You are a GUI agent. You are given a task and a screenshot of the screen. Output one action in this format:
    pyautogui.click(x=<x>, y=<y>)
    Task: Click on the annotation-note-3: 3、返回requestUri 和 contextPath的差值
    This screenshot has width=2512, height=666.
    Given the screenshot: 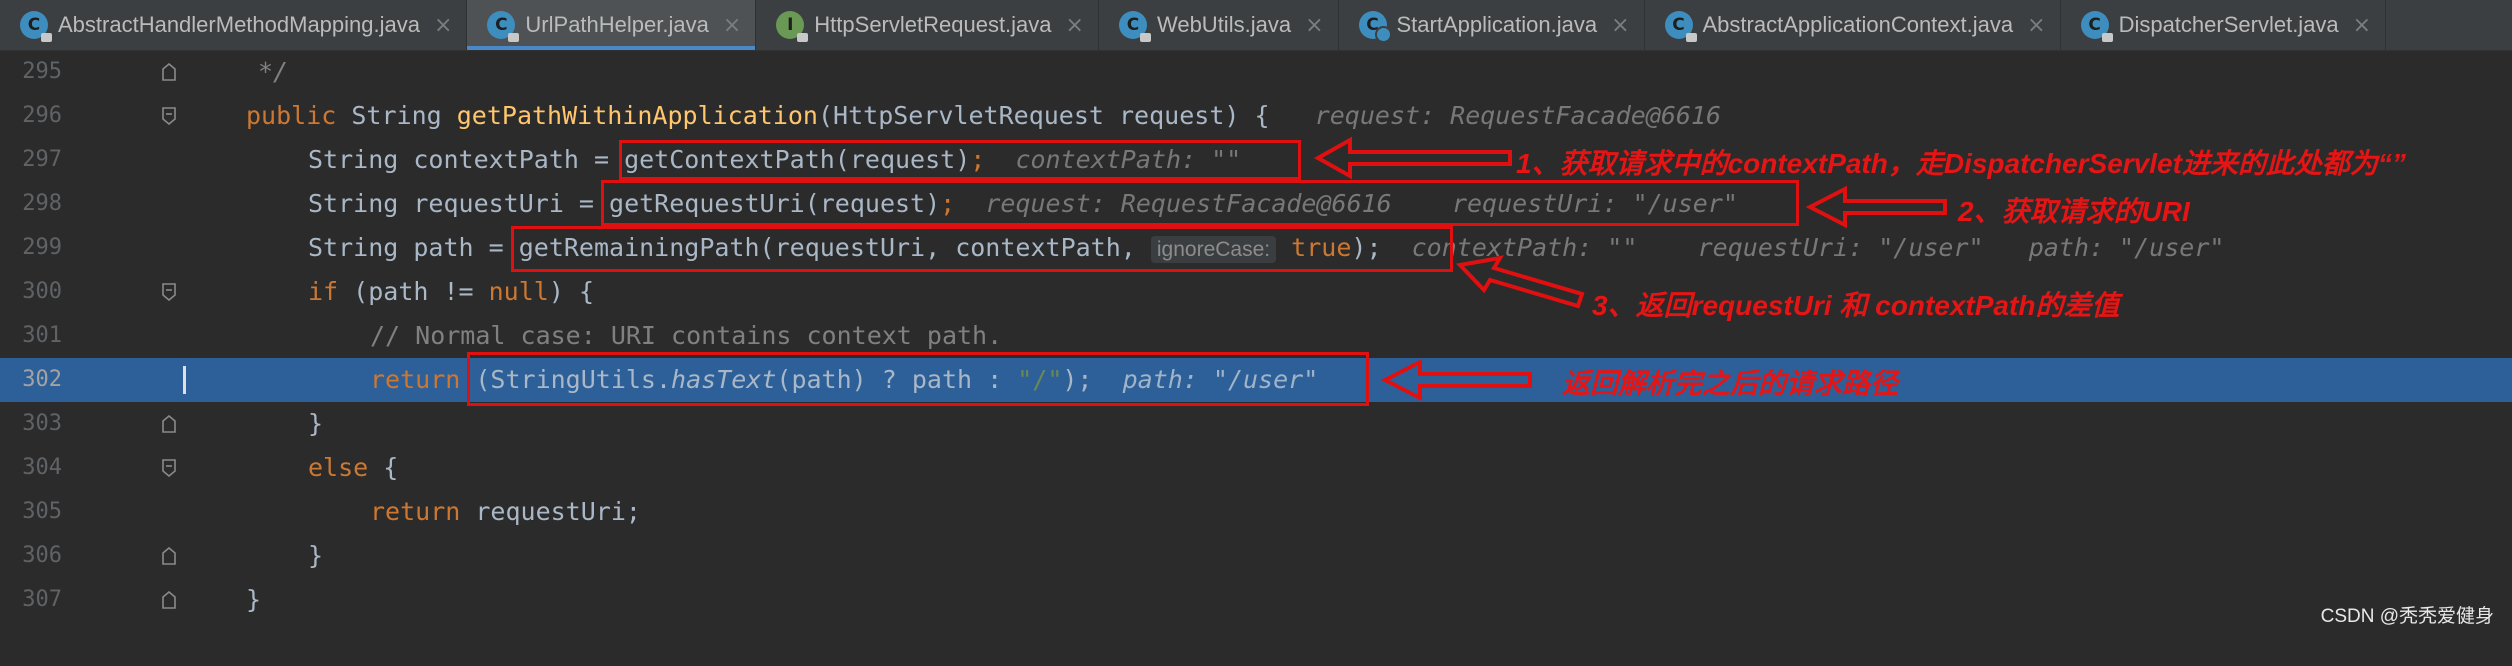 What is the action you would take?
    pyautogui.click(x=1856, y=305)
    